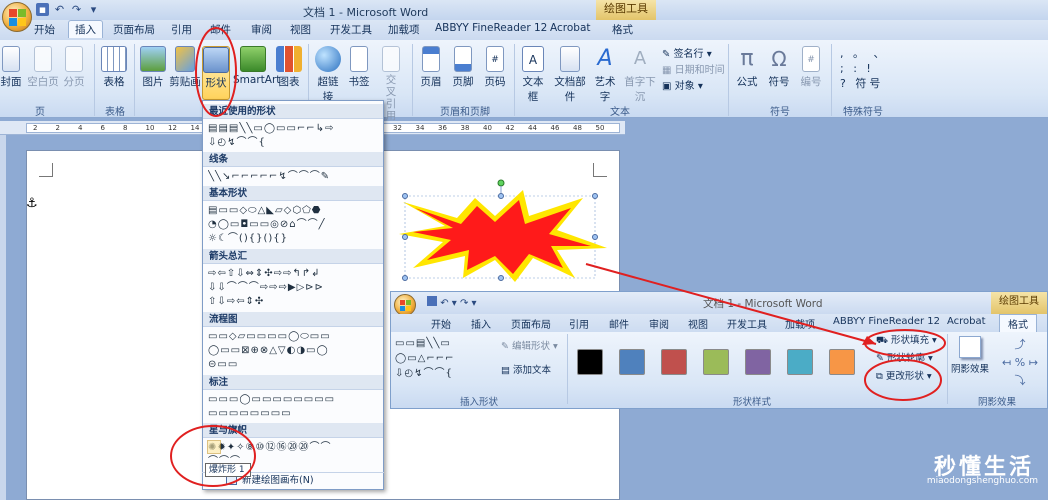 The image size is (1048, 500). Describe the element at coordinates (452, 302) in the screenshot. I see `inset-quick-access: ↶ ▾ ↷ ▾` at that location.